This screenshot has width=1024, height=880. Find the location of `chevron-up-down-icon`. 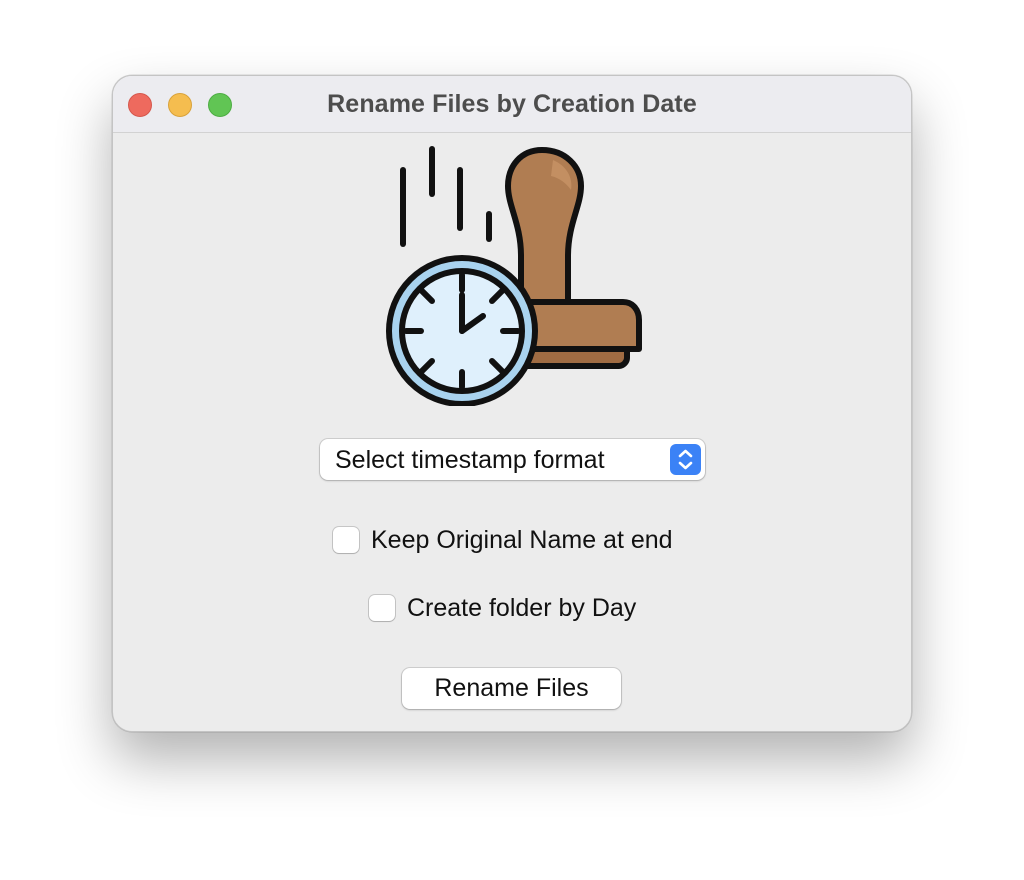

chevron-up-down-icon is located at coordinates (685, 459).